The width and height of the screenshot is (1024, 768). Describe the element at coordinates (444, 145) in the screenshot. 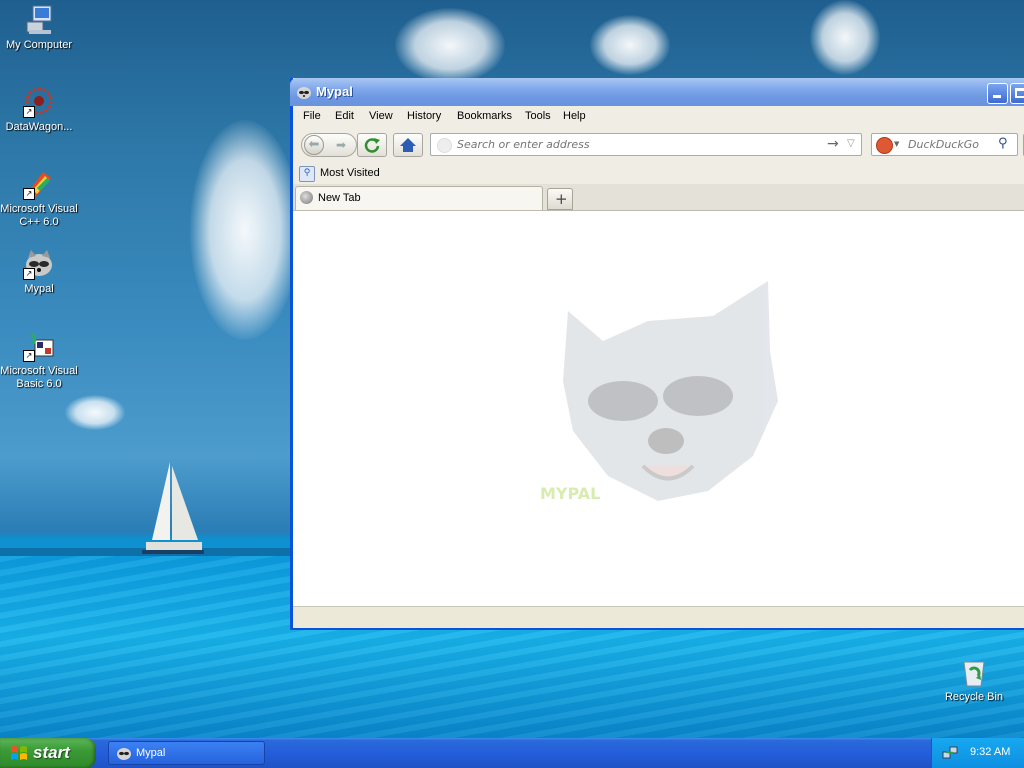

I see `site-identity-icon` at that location.